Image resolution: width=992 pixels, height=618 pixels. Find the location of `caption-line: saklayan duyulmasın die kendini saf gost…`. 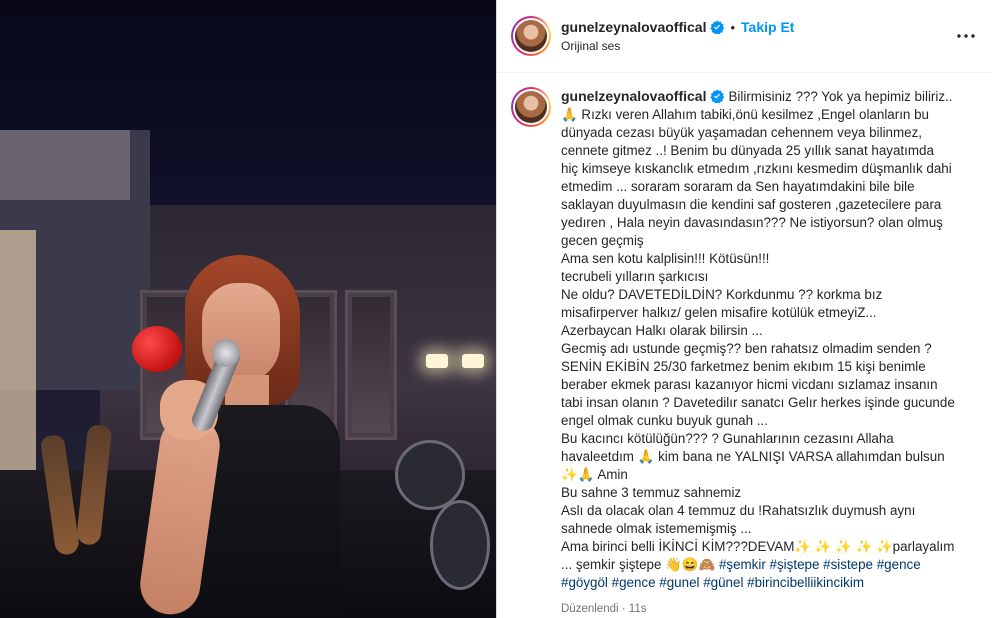

caption-line: saklayan duyulmasın die kendini saf gost… is located at coordinates (751, 204).